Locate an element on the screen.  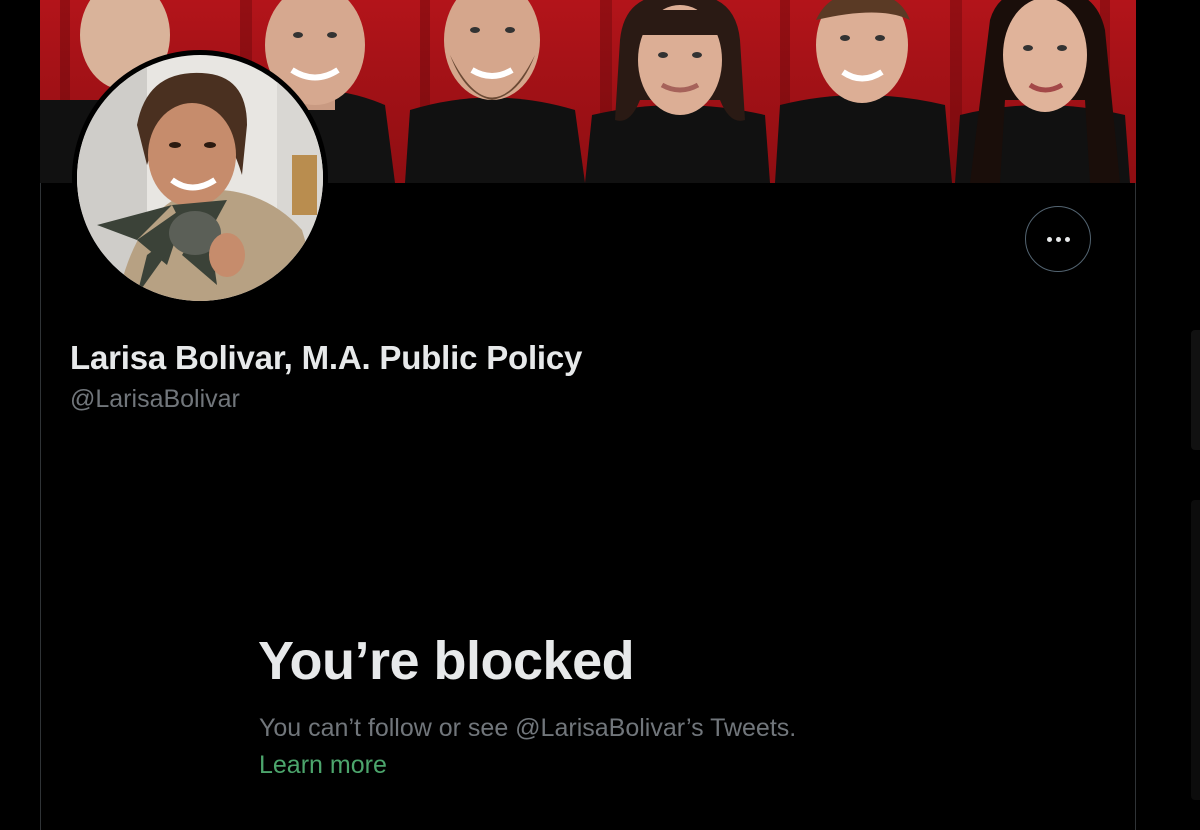
more-options-button is located at coordinates (1058, 239).